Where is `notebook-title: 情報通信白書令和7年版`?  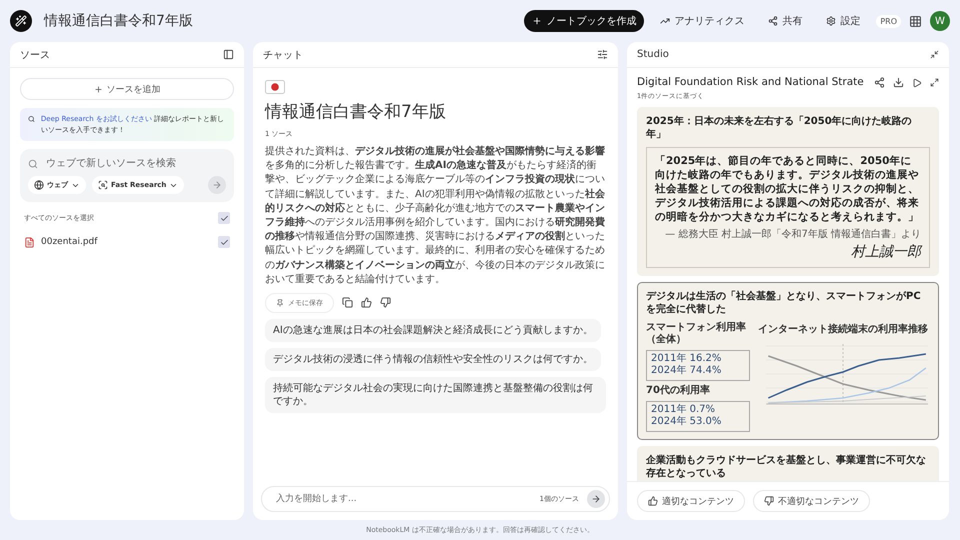
notebook-title: 情報通信白書令和7年版 is located at coordinates (119, 21).